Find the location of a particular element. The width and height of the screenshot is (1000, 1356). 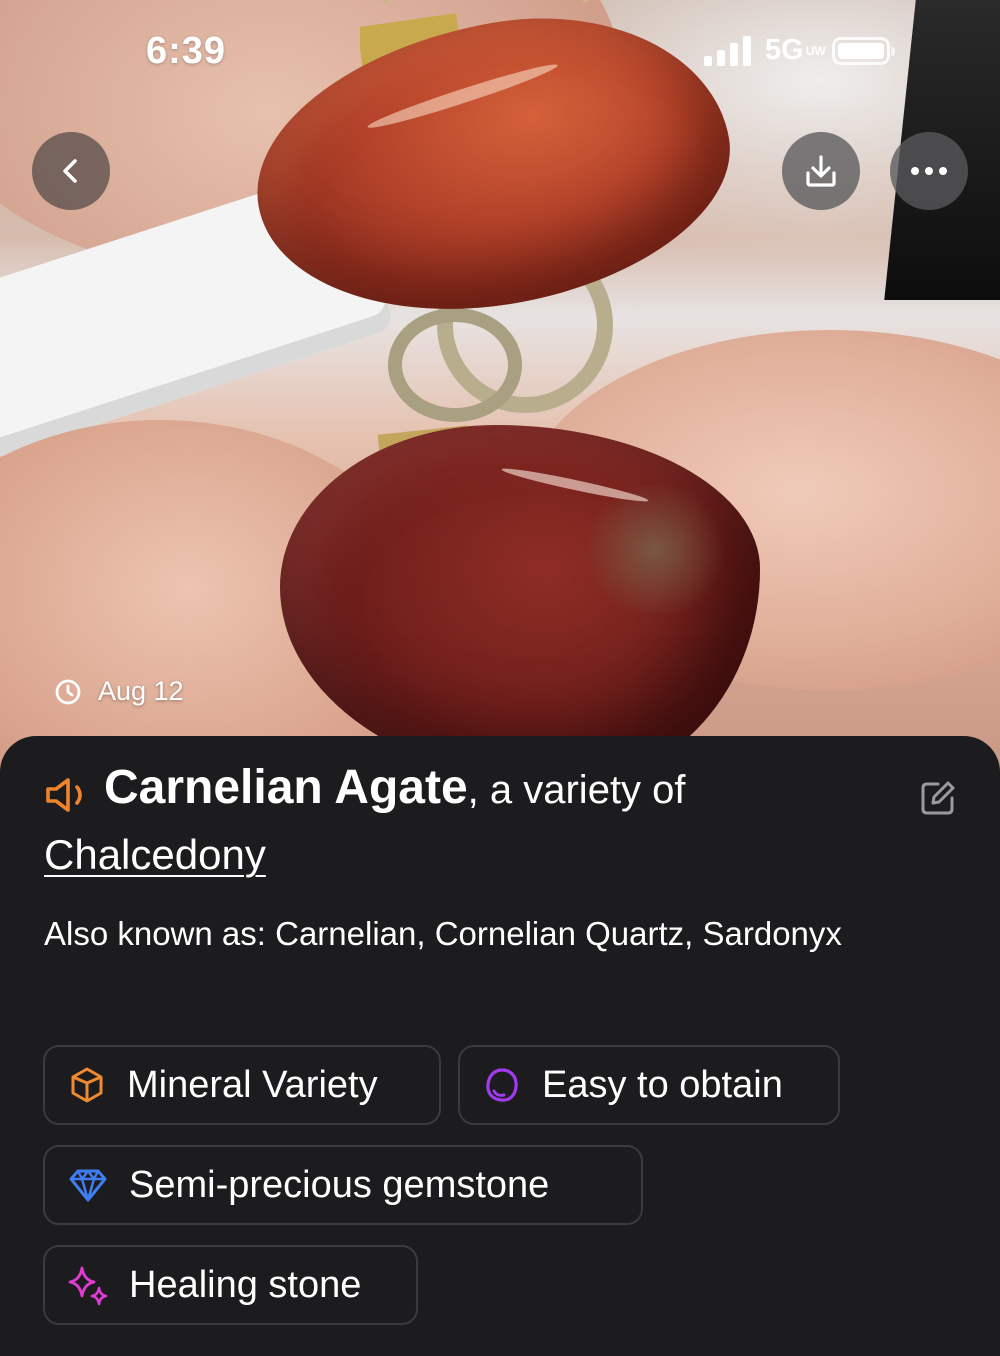

network-type: 5G is located at coordinates (784, 50).